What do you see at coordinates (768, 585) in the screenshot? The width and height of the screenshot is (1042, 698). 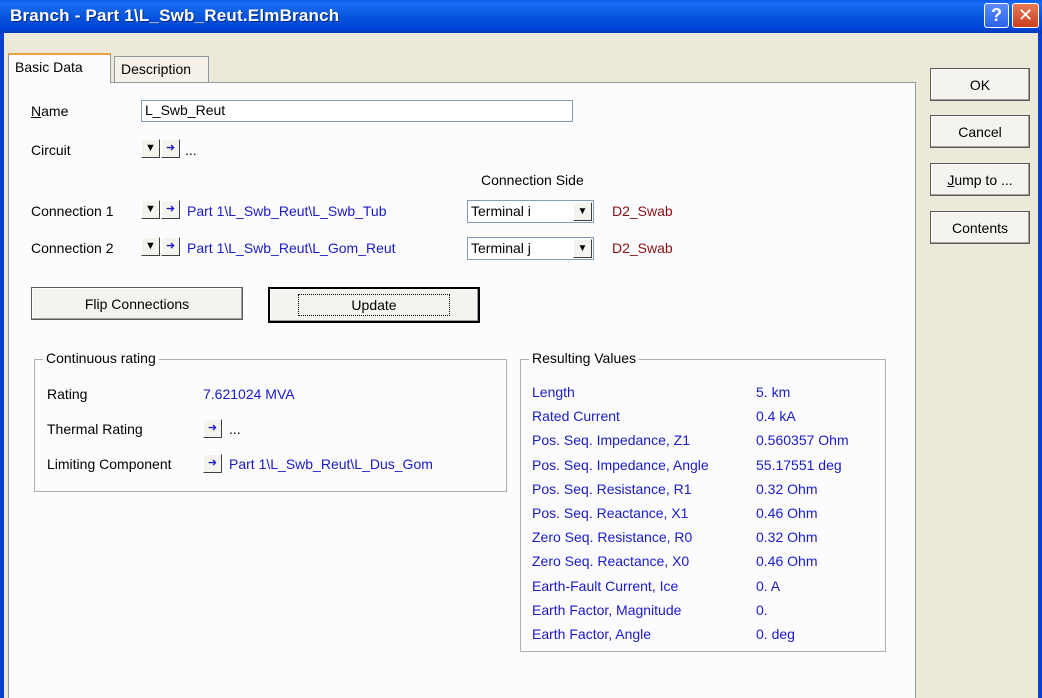 I see `result-value: 0. A` at bounding box center [768, 585].